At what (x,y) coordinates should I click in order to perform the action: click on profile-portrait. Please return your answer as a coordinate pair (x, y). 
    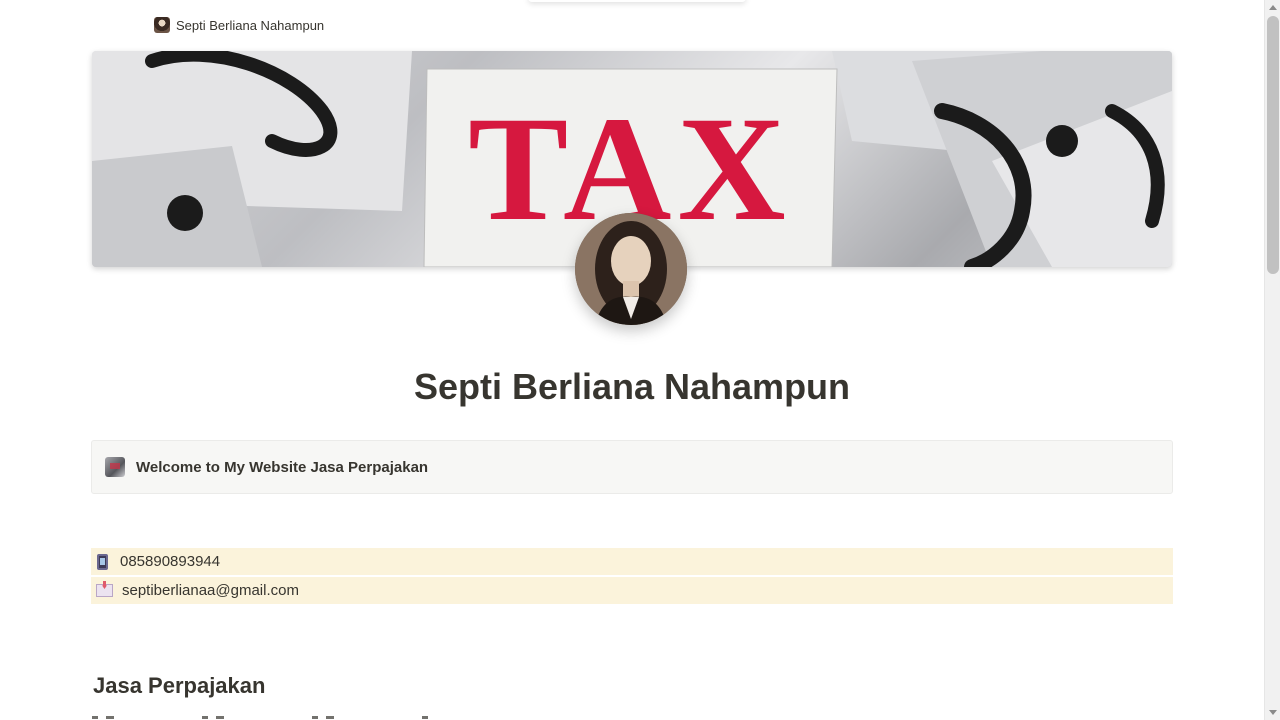
    Looking at the image, I should click on (631, 269).